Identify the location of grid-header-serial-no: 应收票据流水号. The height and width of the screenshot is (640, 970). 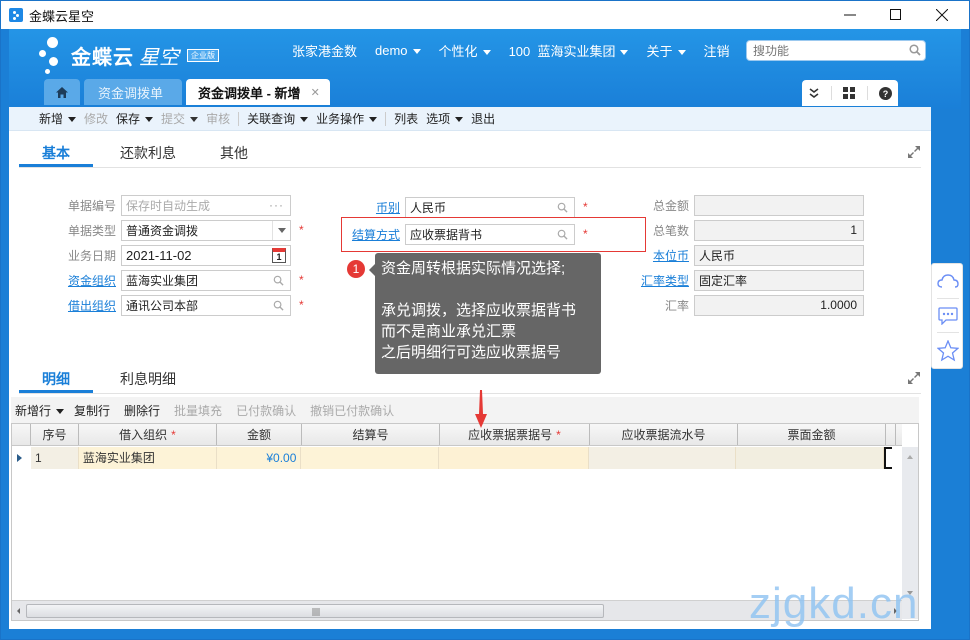
(664, 434).